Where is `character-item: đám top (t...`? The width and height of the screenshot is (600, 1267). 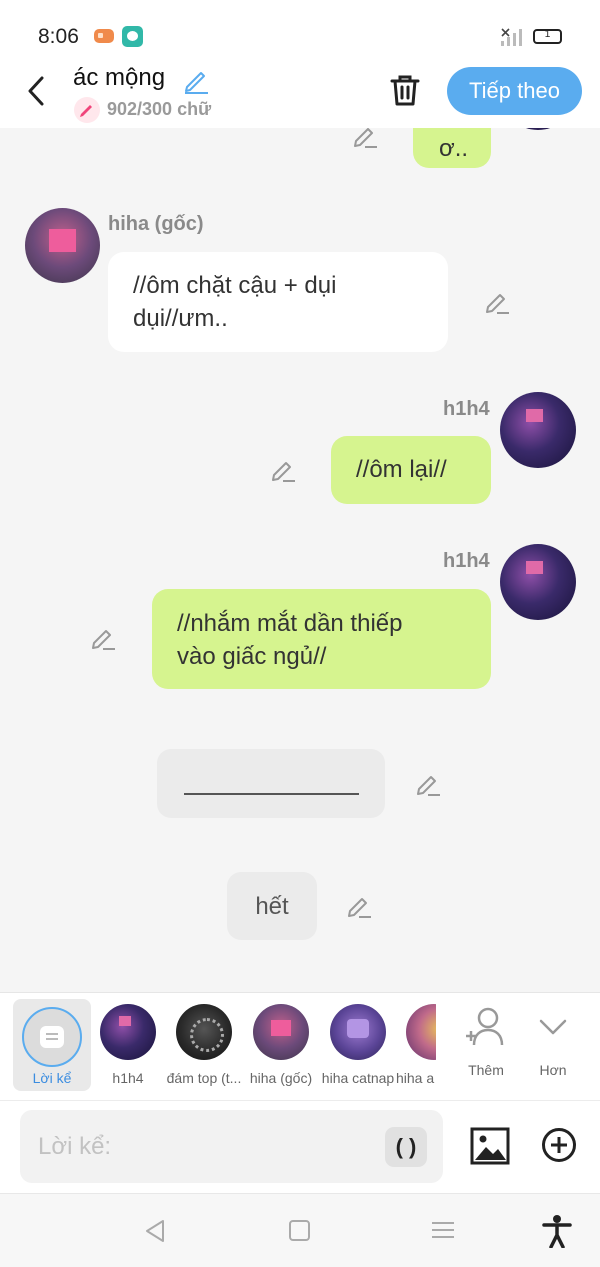 character-item: đám top (t... is located at coordinates (204, 1043).